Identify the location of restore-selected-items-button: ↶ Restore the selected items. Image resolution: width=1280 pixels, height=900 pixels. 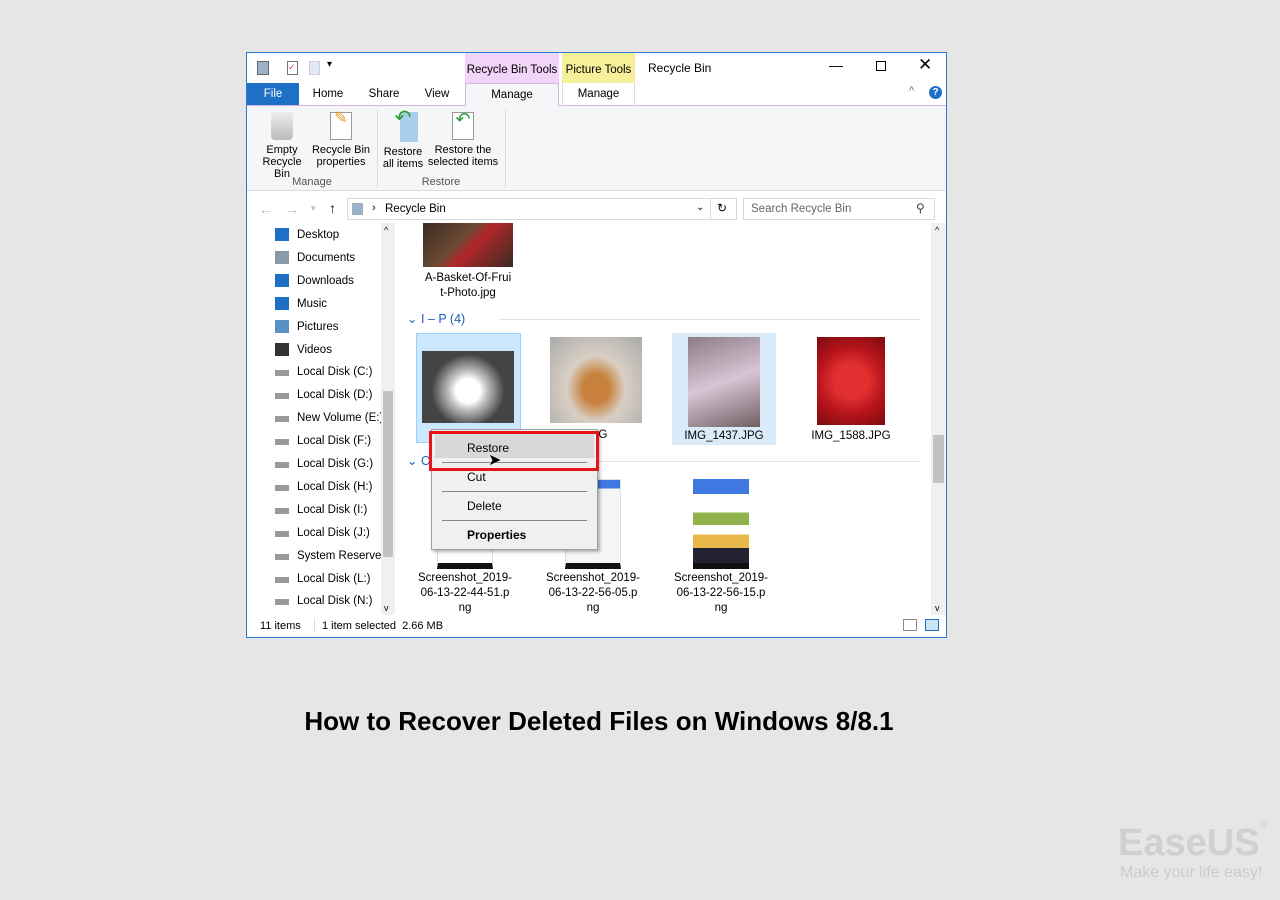
(463, 139).